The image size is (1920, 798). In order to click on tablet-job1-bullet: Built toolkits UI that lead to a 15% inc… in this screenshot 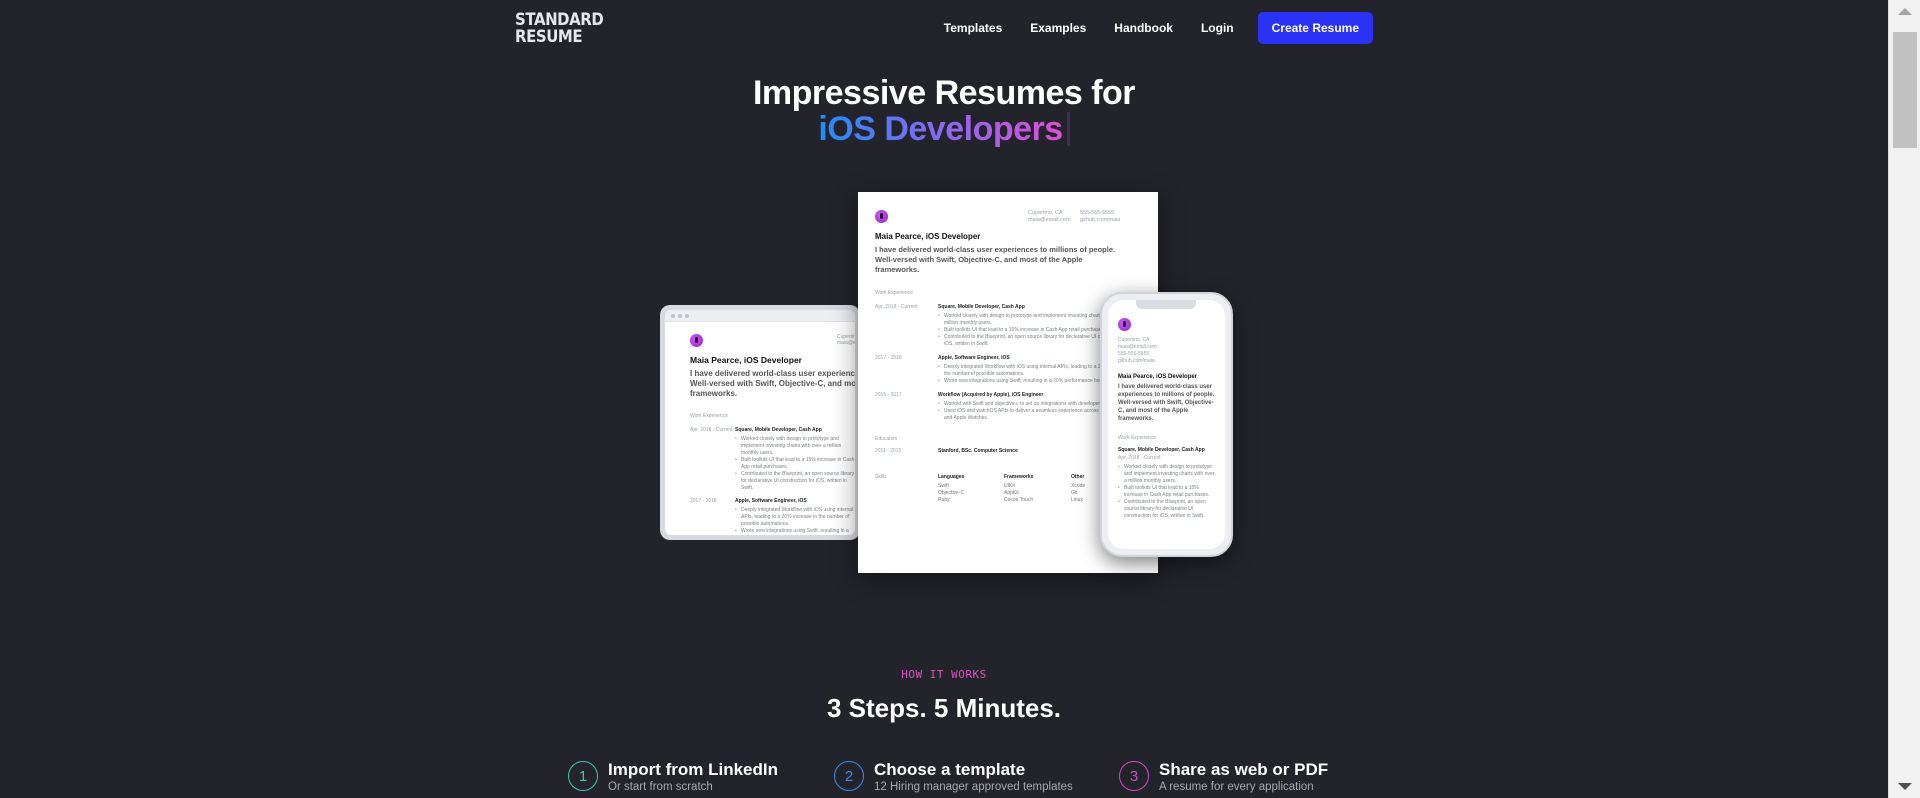, I will do `click(795, 464)`.